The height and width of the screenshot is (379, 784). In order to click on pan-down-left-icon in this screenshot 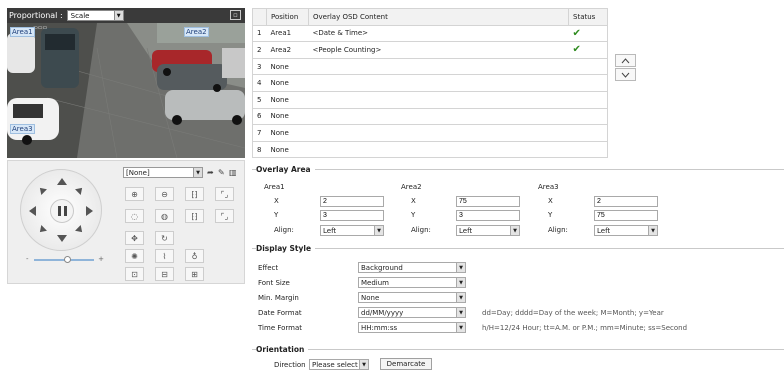, I will do `click(42, 230)`.